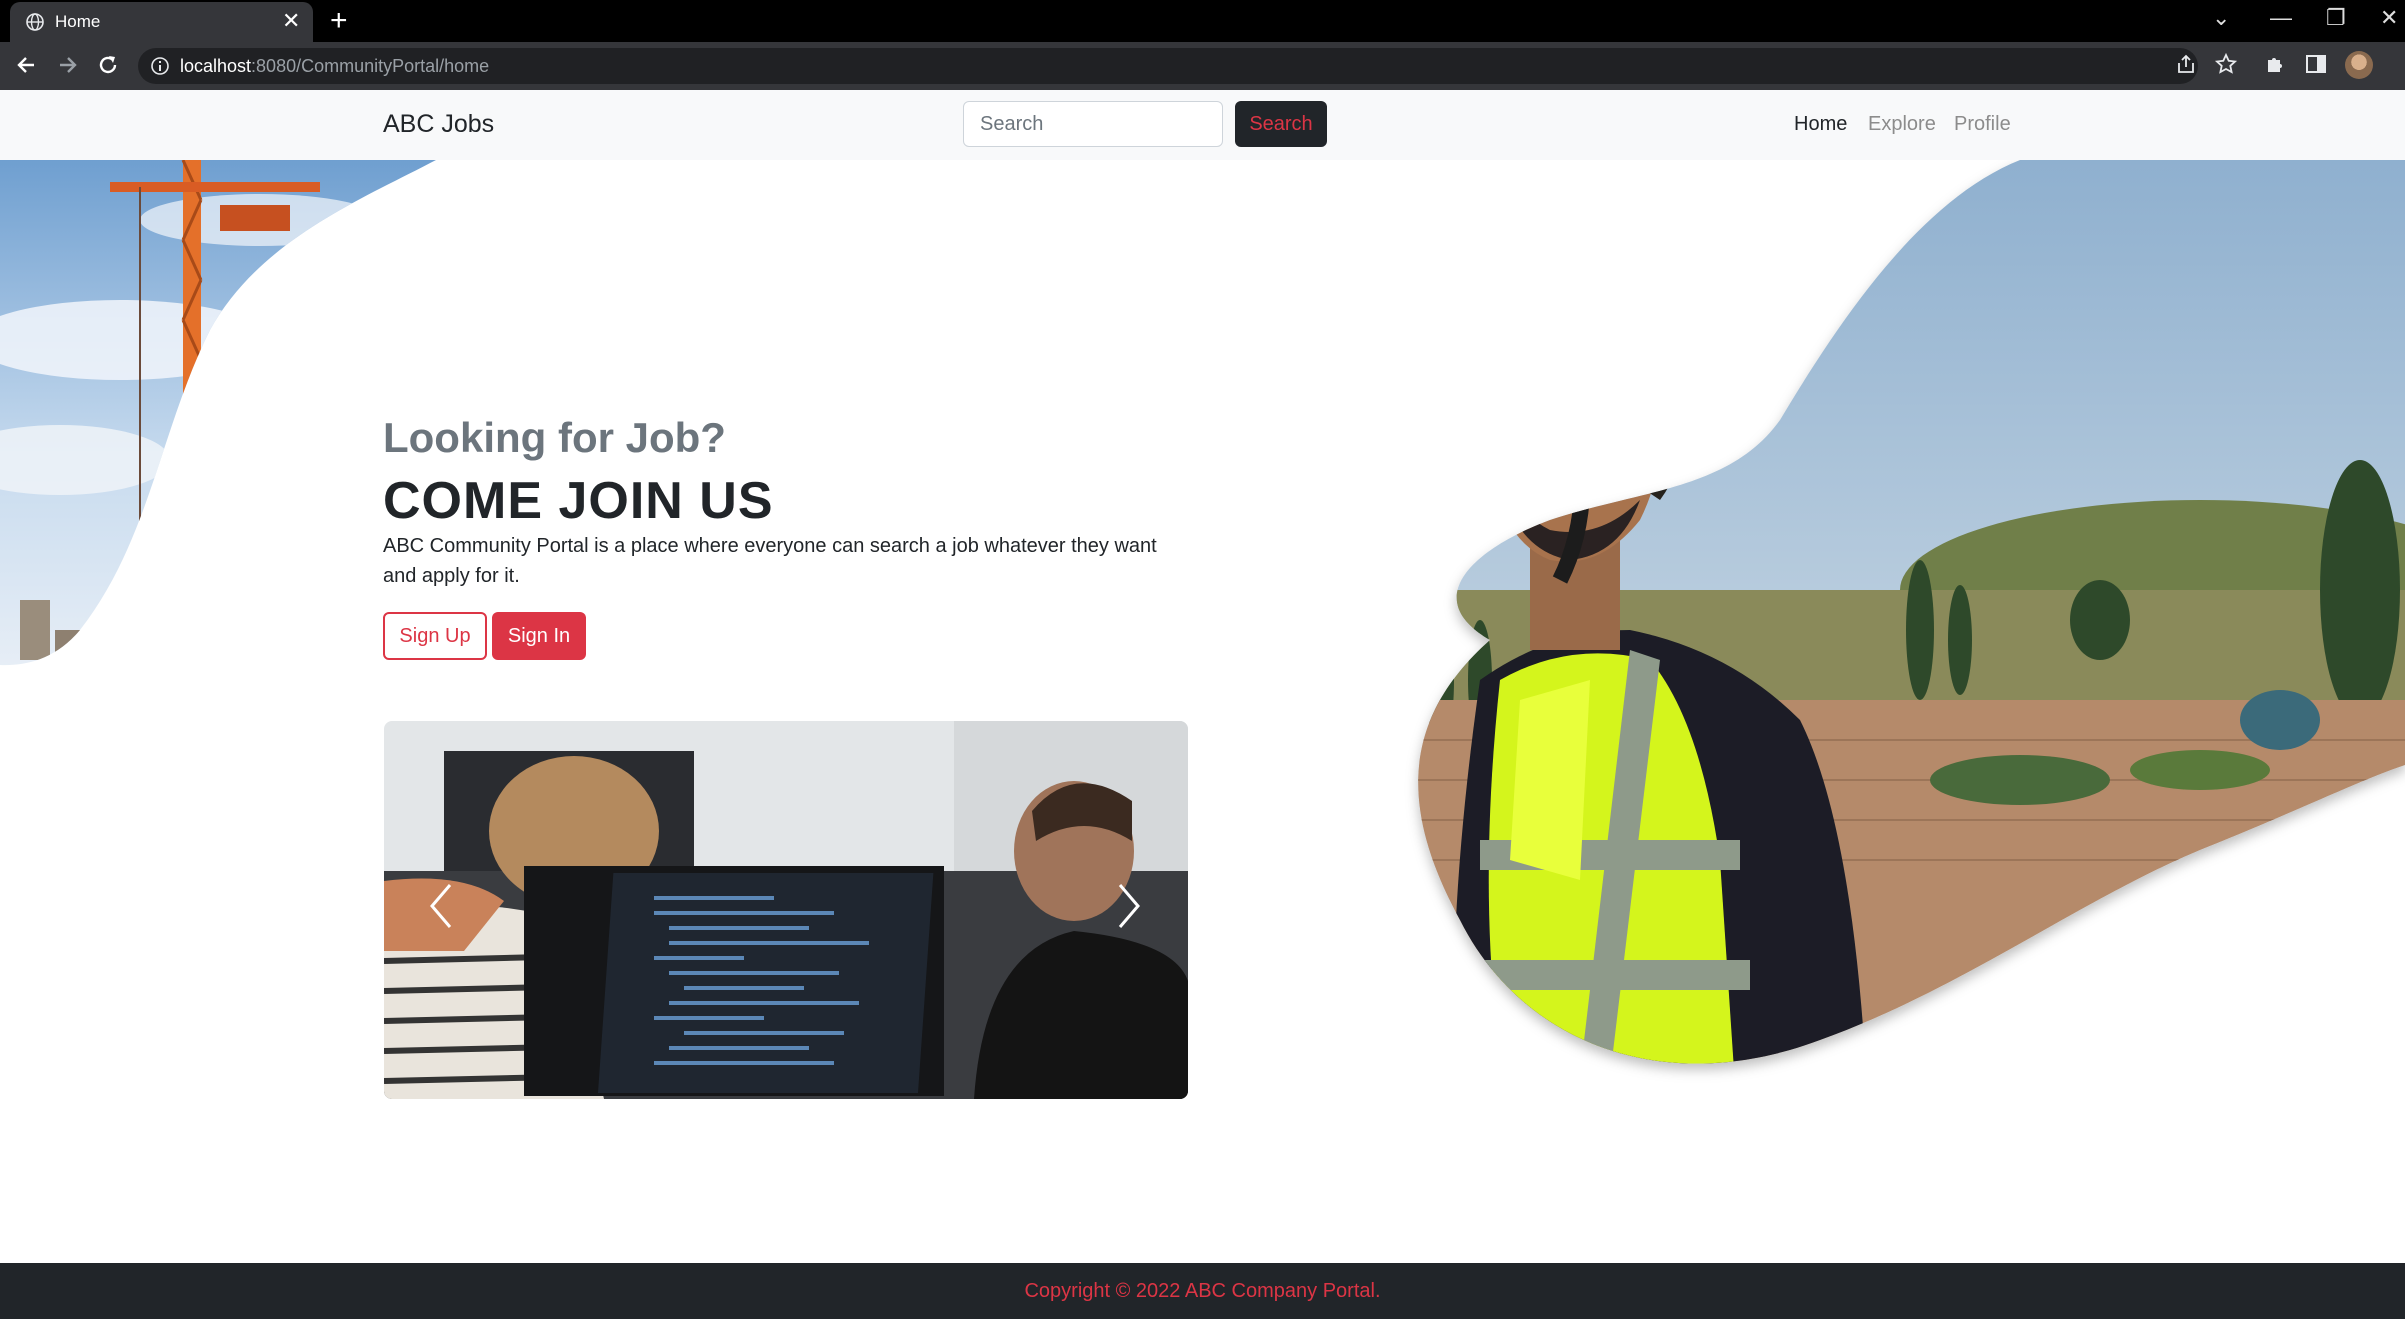 This screenshot has width=2405, height=1319. I want to click on browser-tab-home: Home ✕, so click(161, 22).